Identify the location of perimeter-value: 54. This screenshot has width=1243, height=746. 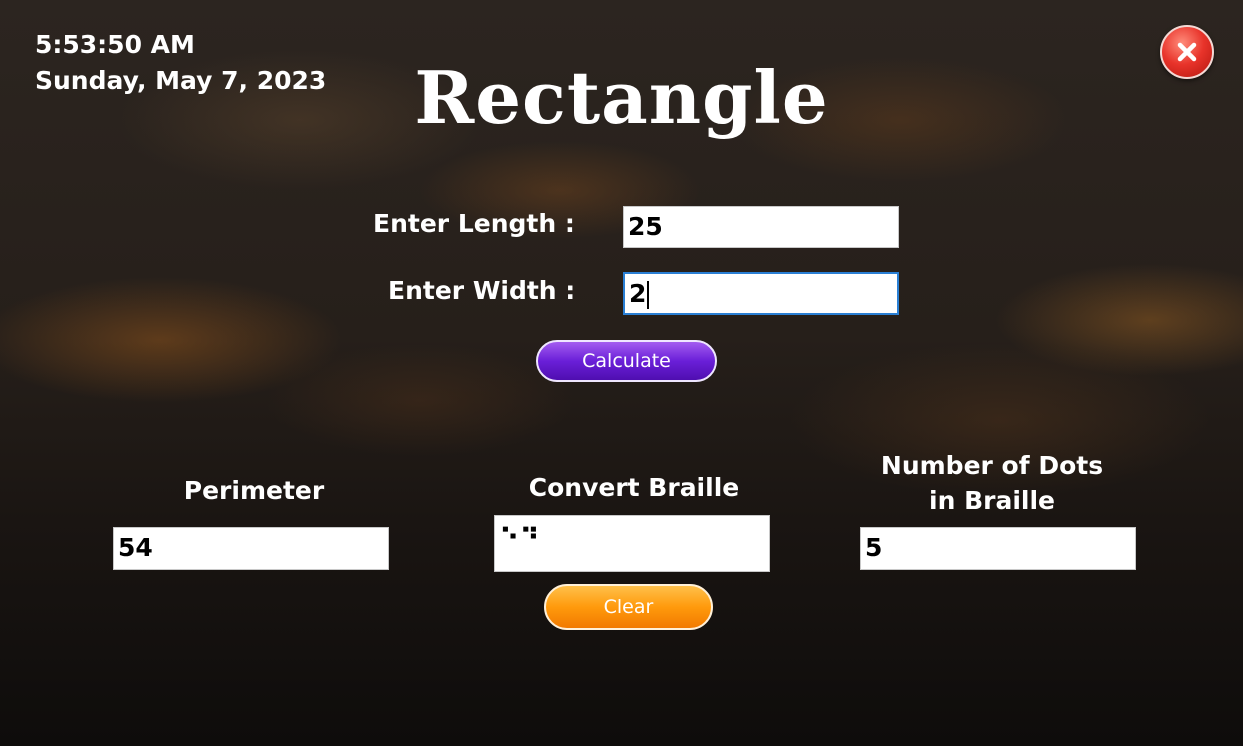
(135, 547).